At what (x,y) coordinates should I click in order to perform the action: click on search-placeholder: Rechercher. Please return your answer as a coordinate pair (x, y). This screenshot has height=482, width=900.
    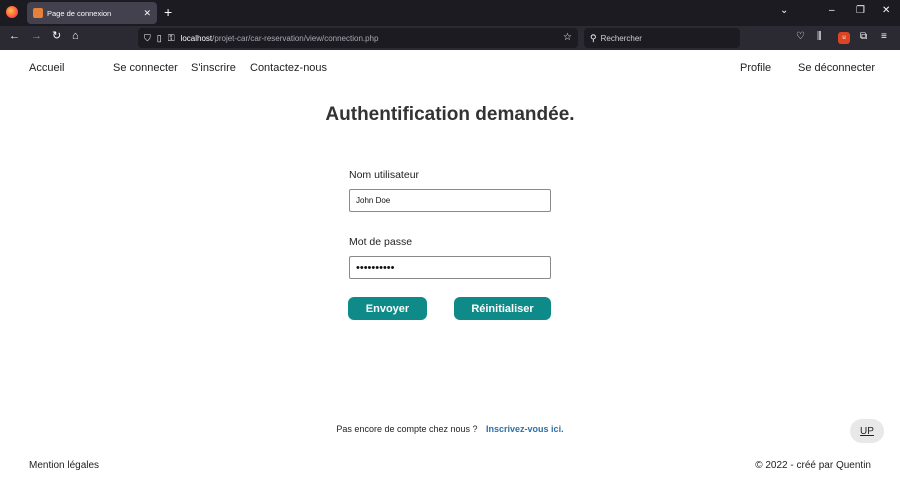
    Looking at the image, I should click on (621, 38).